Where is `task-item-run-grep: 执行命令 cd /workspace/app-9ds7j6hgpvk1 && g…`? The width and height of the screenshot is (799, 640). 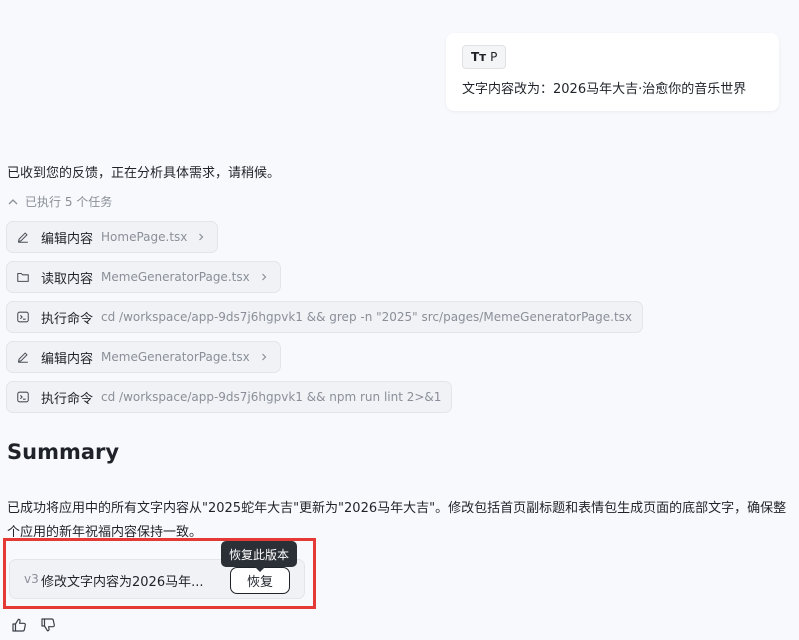
task-item-run-grep: 执行命令 cd /workspace/app-9ds7j6hgpvk1 && g… is located at coordinates (325, 317).